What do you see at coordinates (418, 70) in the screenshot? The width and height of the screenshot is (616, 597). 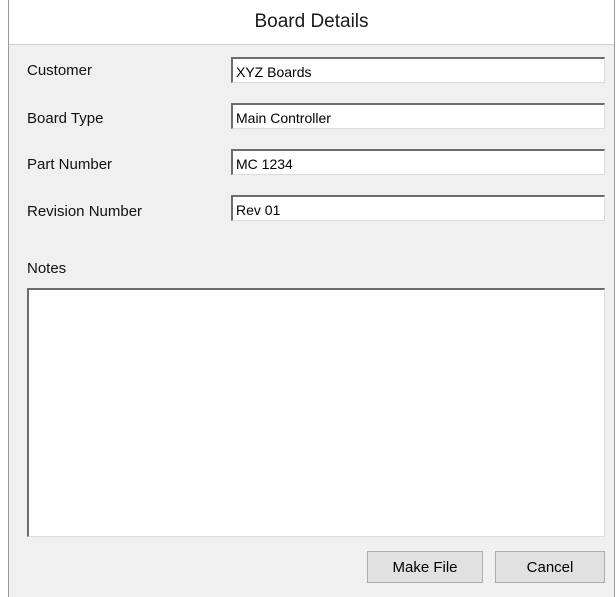 I see `customer-input` at bounding box center [418, 70].